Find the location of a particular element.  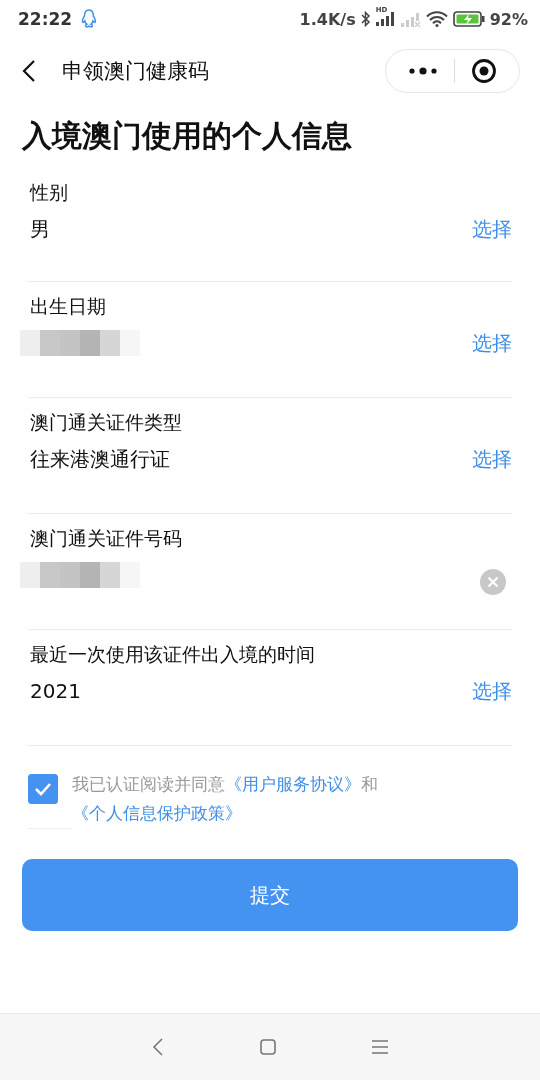

field-value: 往来港澳通行证 is located at coordinates (100, 459).